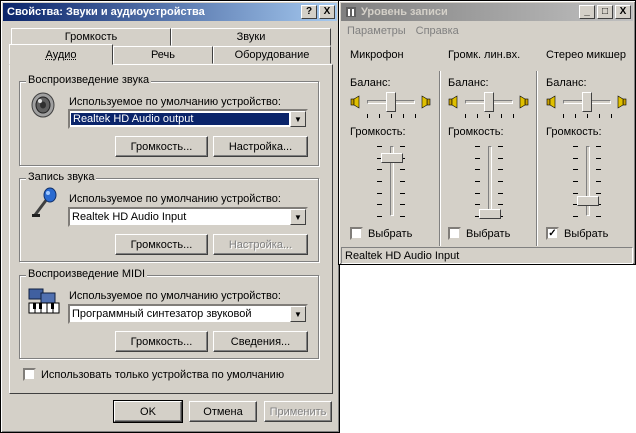 The width and height of the screenshot is (636, 433). Describe the element at coordinates (623, 12) in the screenshot. I see `mixer-close-button: X` at that location.